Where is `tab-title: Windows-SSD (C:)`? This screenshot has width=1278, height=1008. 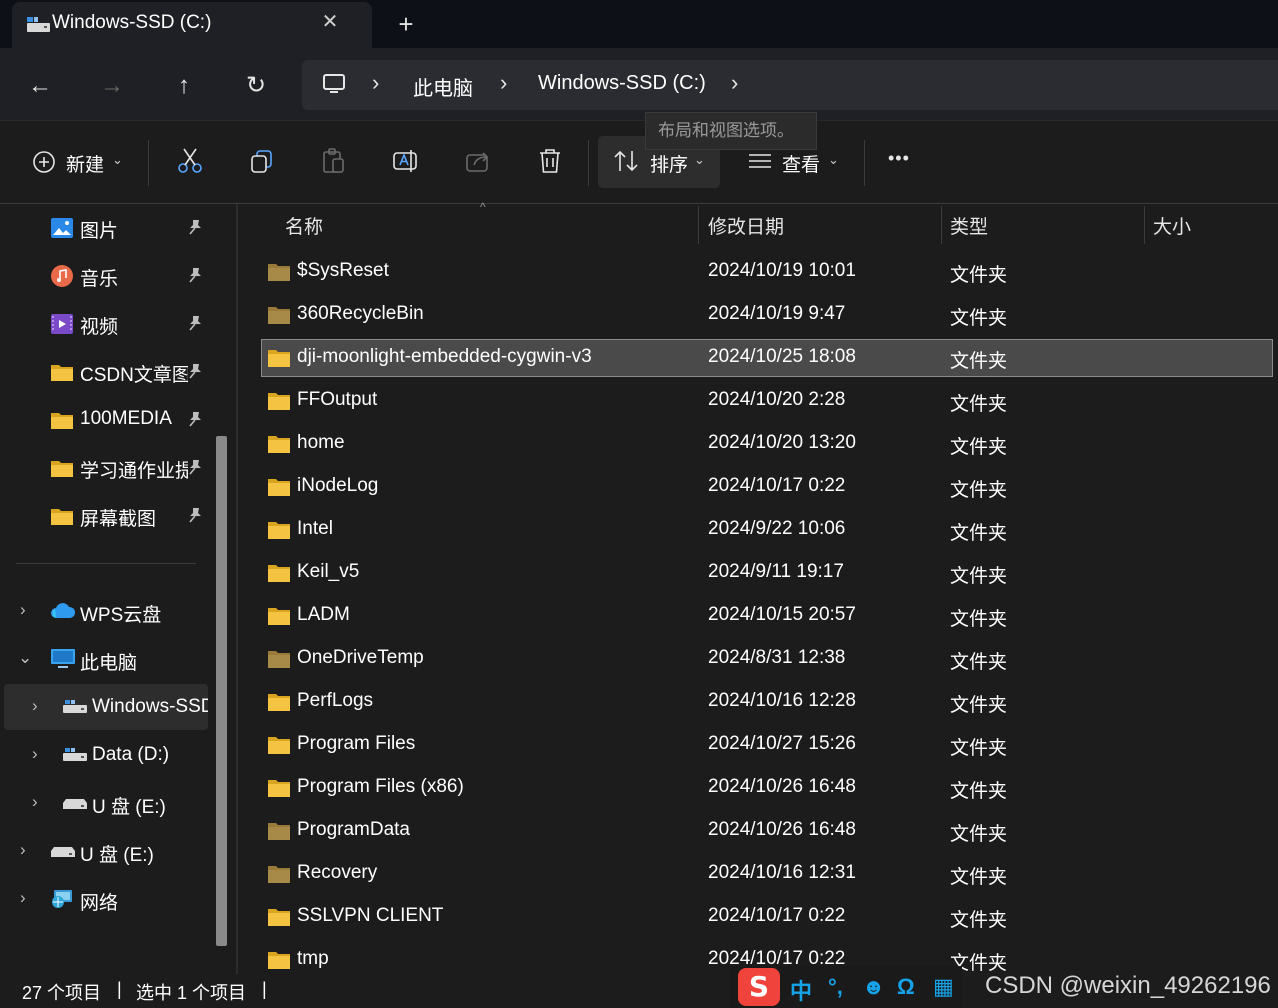 tab-title: Windows-SSD (C:) is located at coordinates (132, 22).